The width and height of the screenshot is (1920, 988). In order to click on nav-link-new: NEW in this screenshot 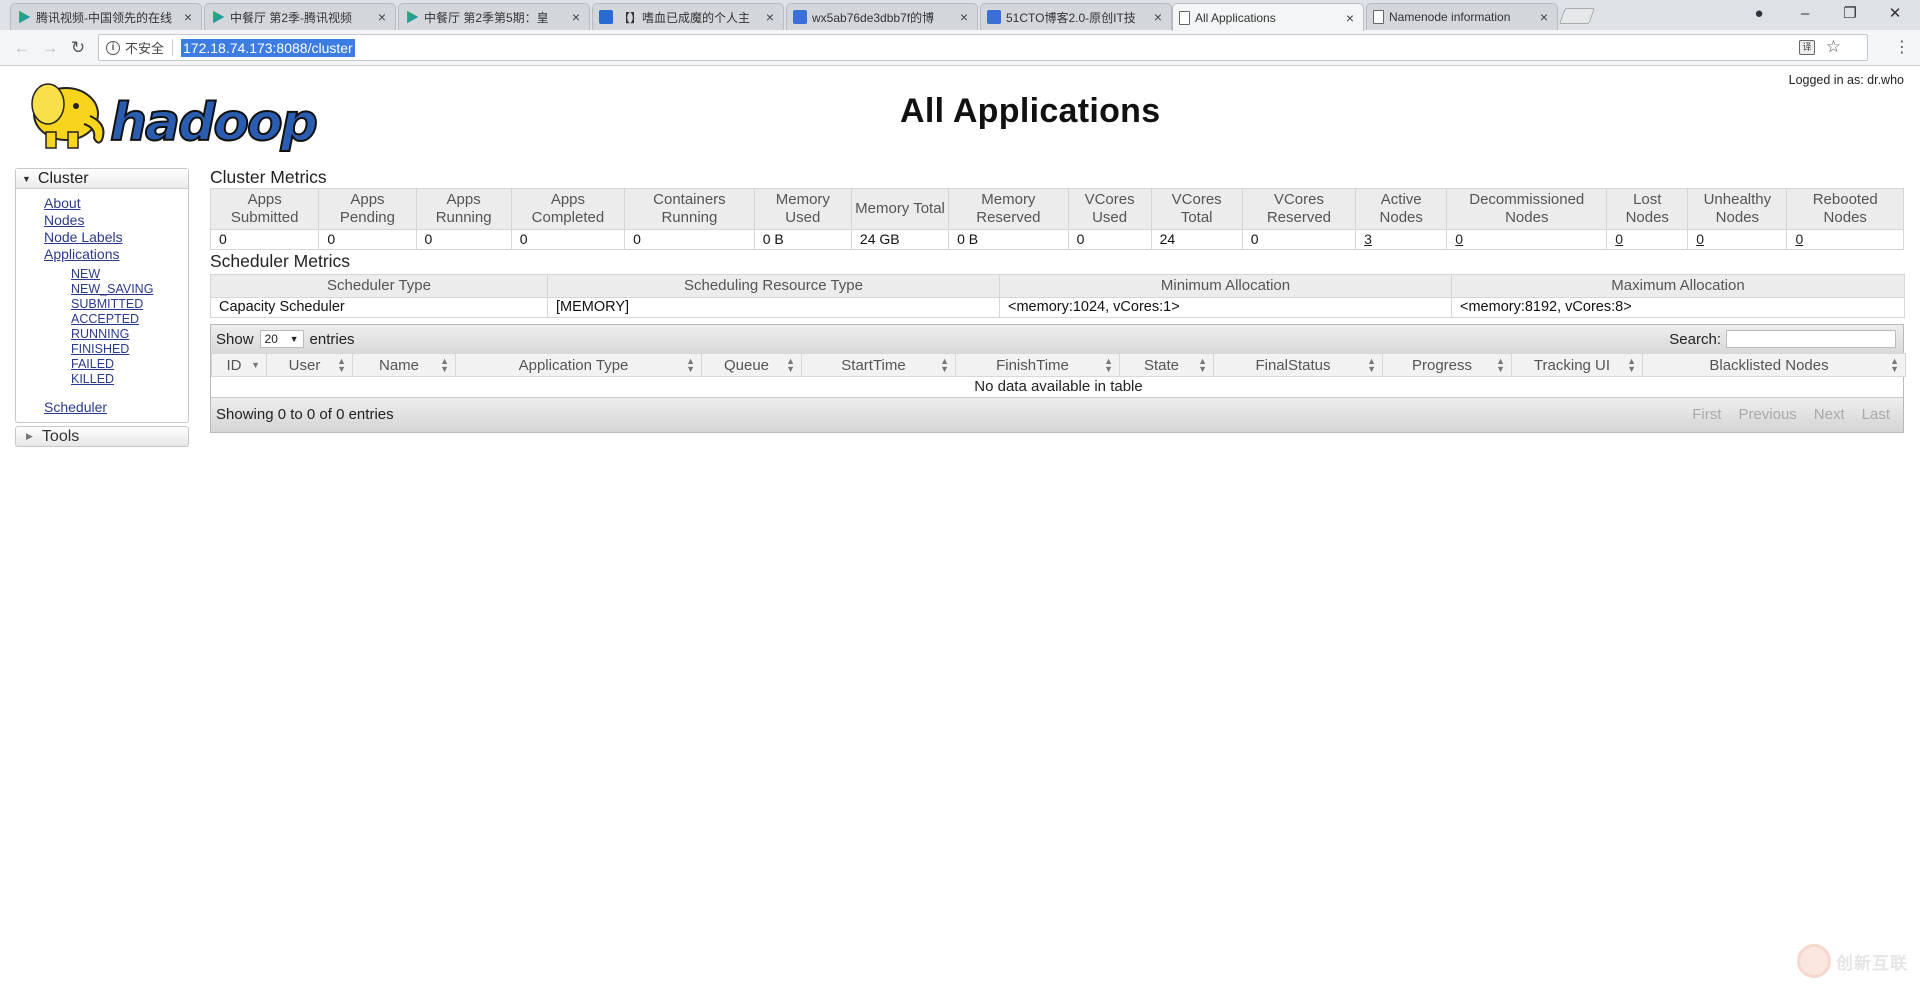, I will do `click(129, 274)`.